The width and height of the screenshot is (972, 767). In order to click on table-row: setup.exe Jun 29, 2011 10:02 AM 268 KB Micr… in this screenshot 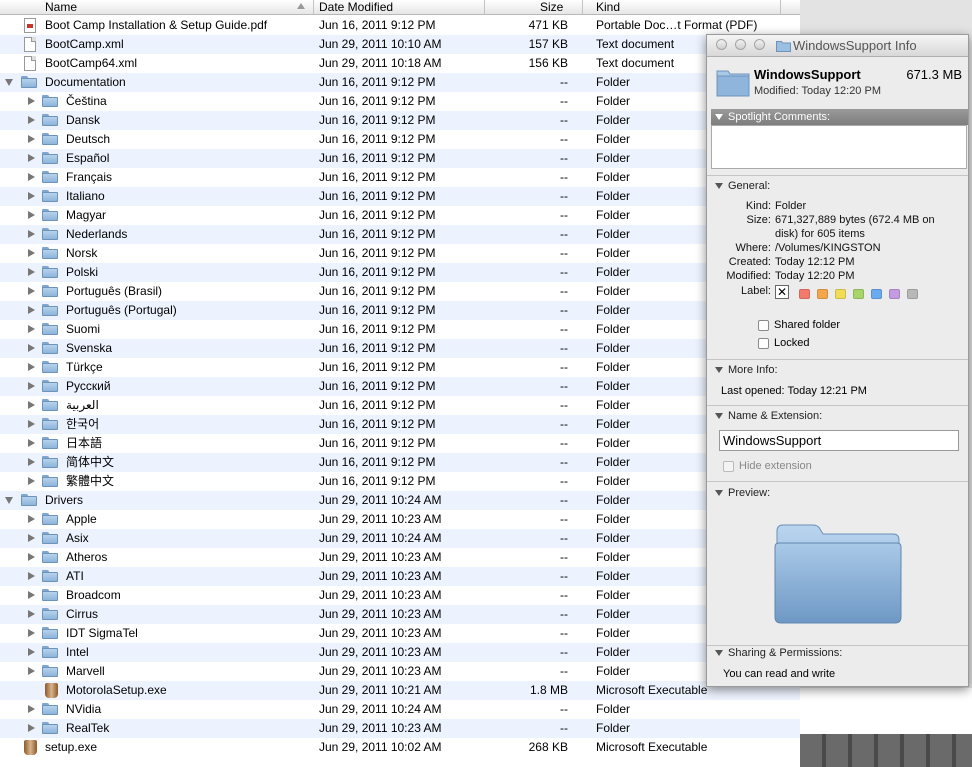, I will do `click(400, 747)`.